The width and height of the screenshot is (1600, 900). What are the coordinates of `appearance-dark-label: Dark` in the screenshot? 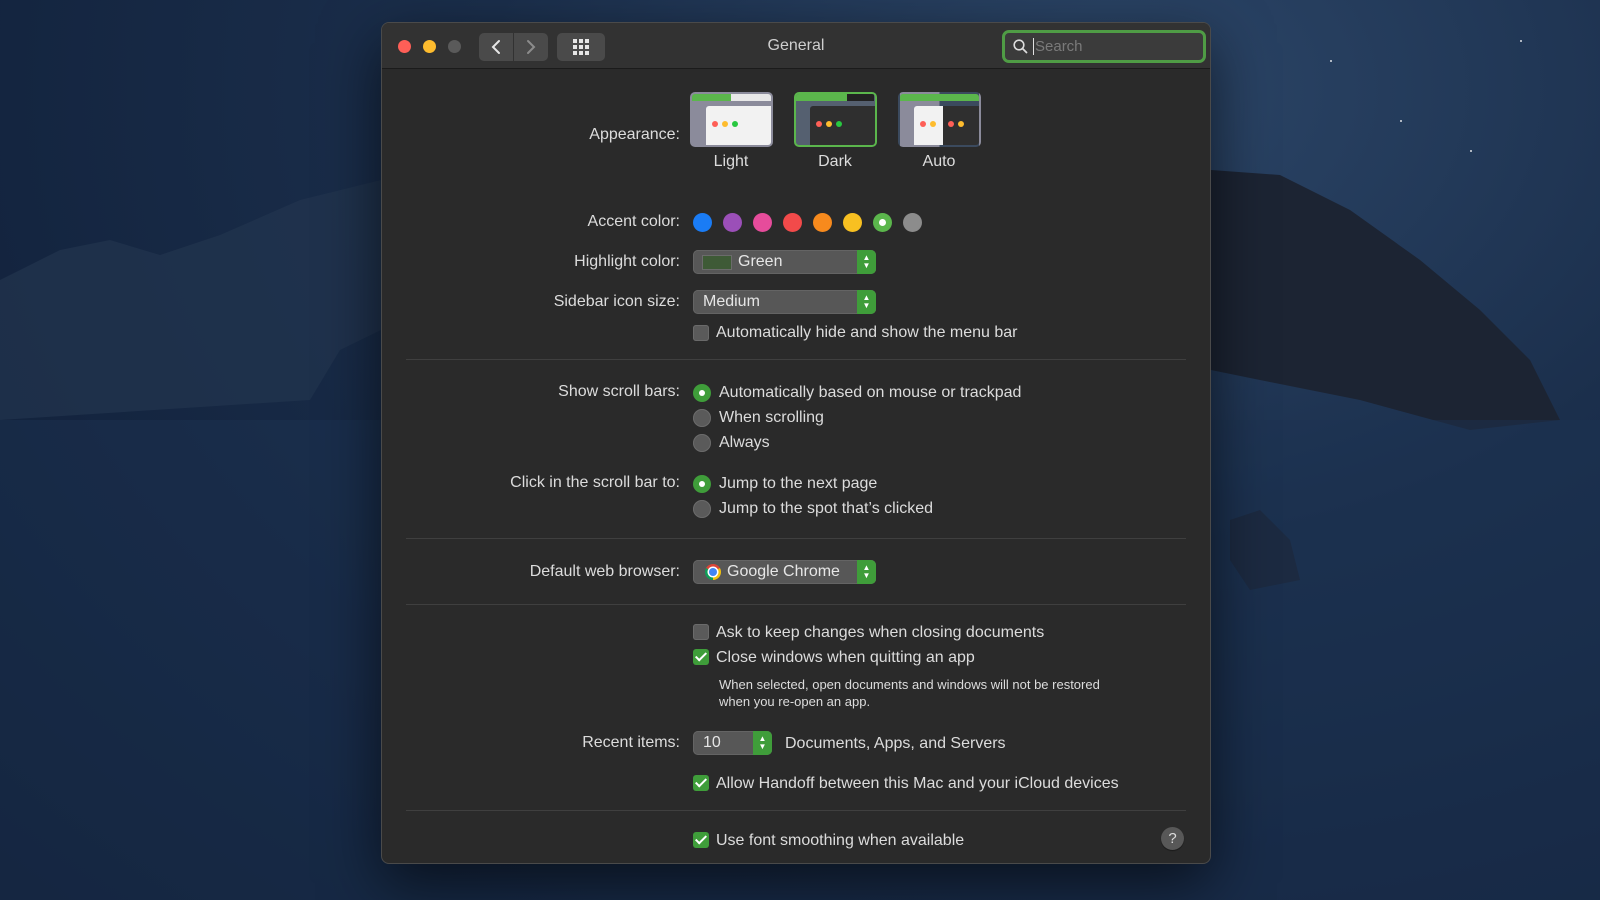 It's located at (835, 161).